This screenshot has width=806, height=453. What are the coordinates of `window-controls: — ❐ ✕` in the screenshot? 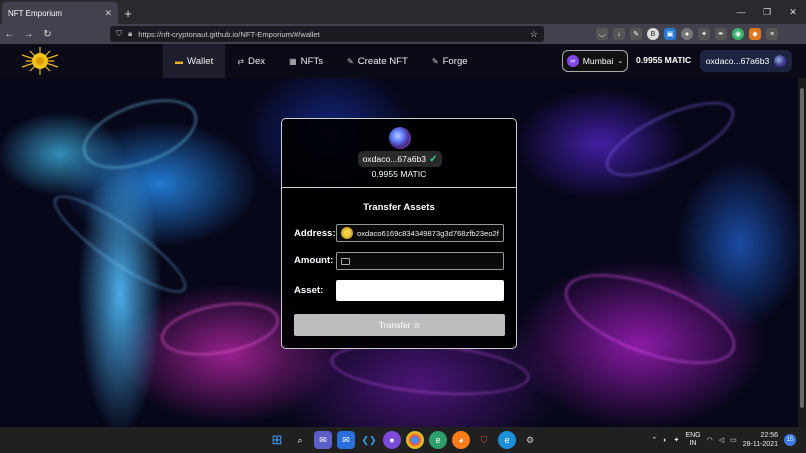 It's located at (767, 12).